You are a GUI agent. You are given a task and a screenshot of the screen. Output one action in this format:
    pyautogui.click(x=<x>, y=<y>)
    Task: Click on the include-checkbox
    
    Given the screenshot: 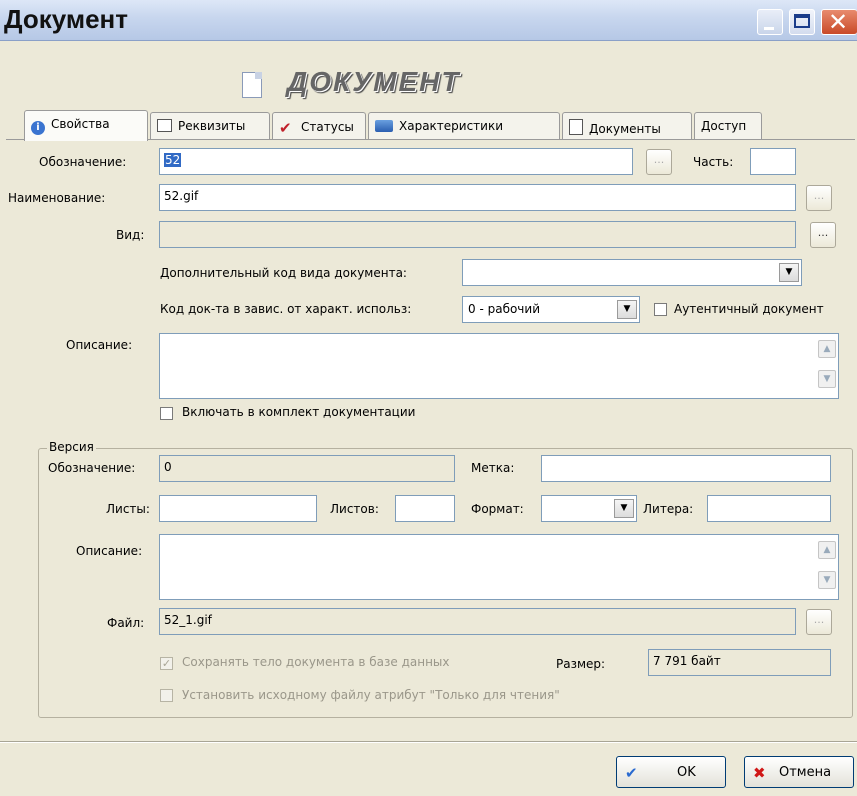 What is the action you would take?
    pyautogui.click(x=166, y=413)
    